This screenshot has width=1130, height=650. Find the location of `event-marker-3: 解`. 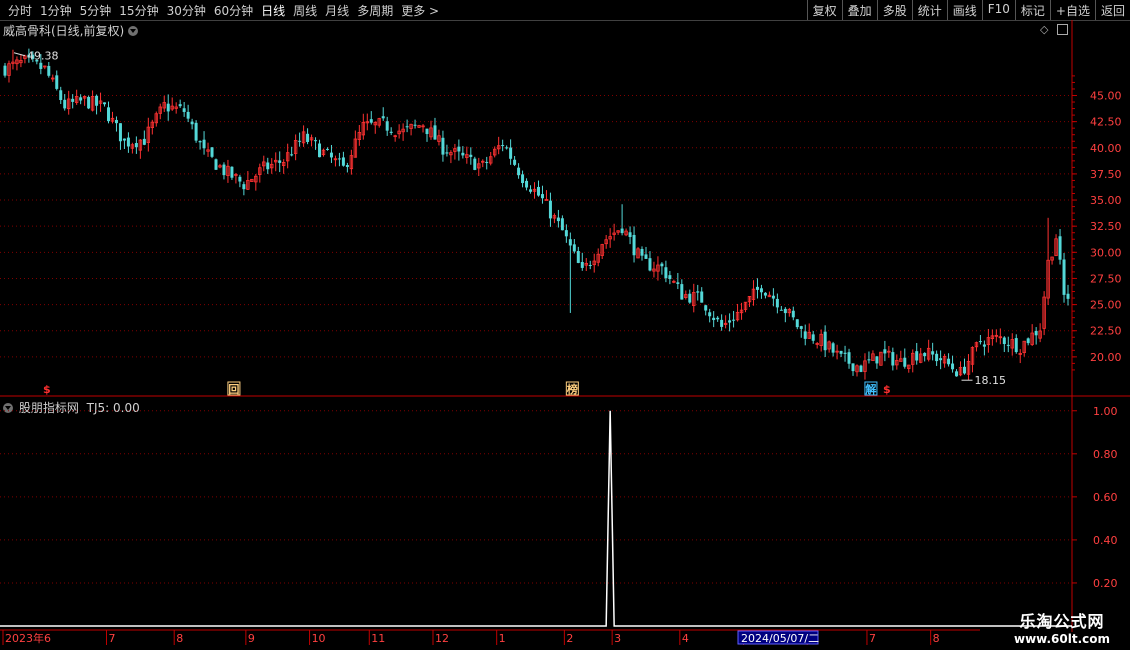

event-marker-3: 解 is located at coordinates (871, 388).